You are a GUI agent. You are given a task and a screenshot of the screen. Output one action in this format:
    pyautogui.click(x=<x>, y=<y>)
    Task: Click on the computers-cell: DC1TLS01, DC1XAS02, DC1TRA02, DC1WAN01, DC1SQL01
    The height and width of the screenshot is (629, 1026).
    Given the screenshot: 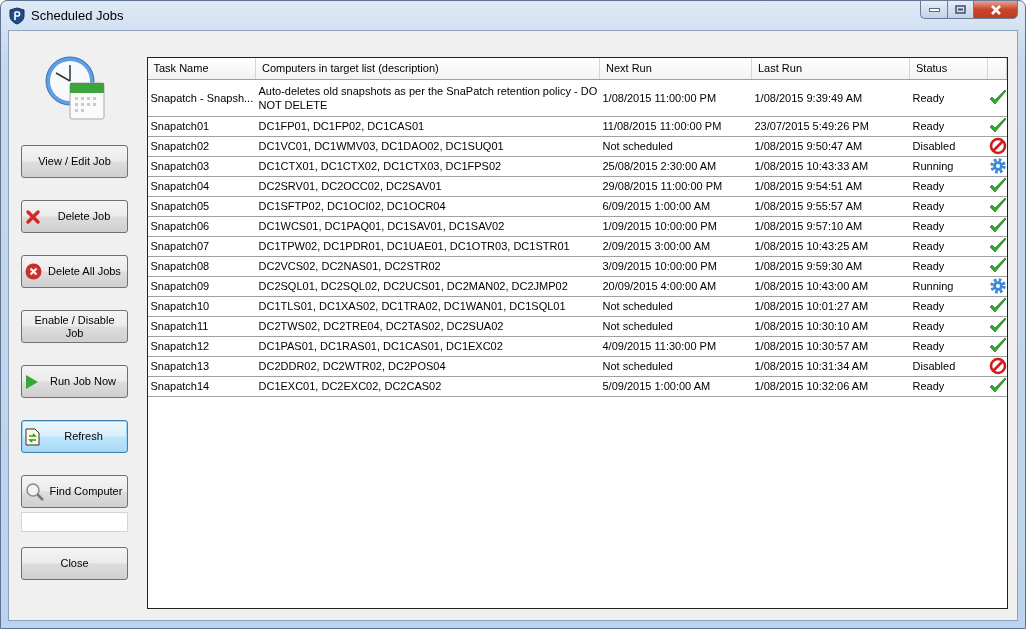 What is the action you would take?
    pyautogui.click(x=427, y=306)
    